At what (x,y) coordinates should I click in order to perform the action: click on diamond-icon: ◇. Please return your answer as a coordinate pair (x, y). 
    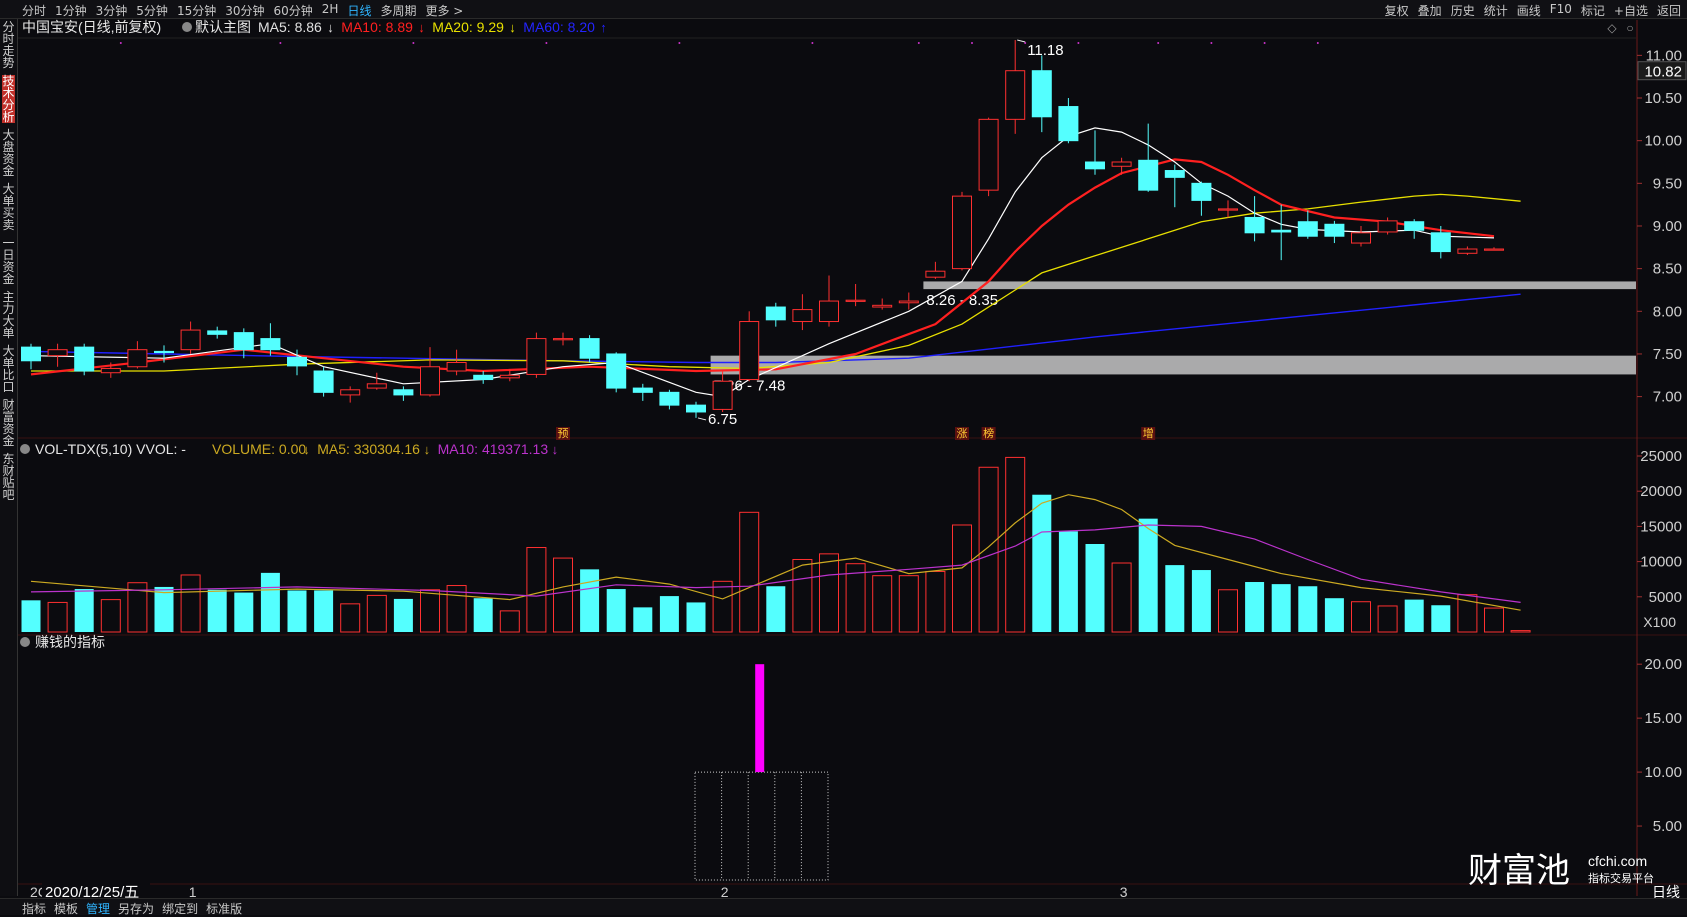
    Looking at the image, I should click on (1612, 28).